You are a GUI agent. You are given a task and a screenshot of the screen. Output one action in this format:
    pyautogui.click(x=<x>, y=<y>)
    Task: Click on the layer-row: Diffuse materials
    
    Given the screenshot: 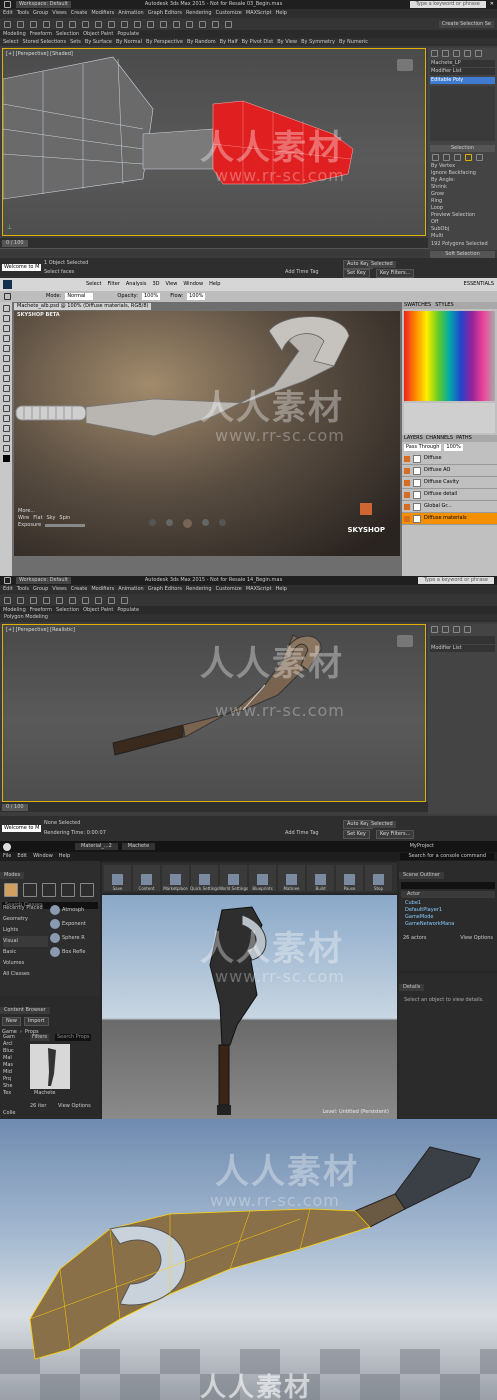 What is the action you would take?
    pyautogui.click(x=449, y=519)
    